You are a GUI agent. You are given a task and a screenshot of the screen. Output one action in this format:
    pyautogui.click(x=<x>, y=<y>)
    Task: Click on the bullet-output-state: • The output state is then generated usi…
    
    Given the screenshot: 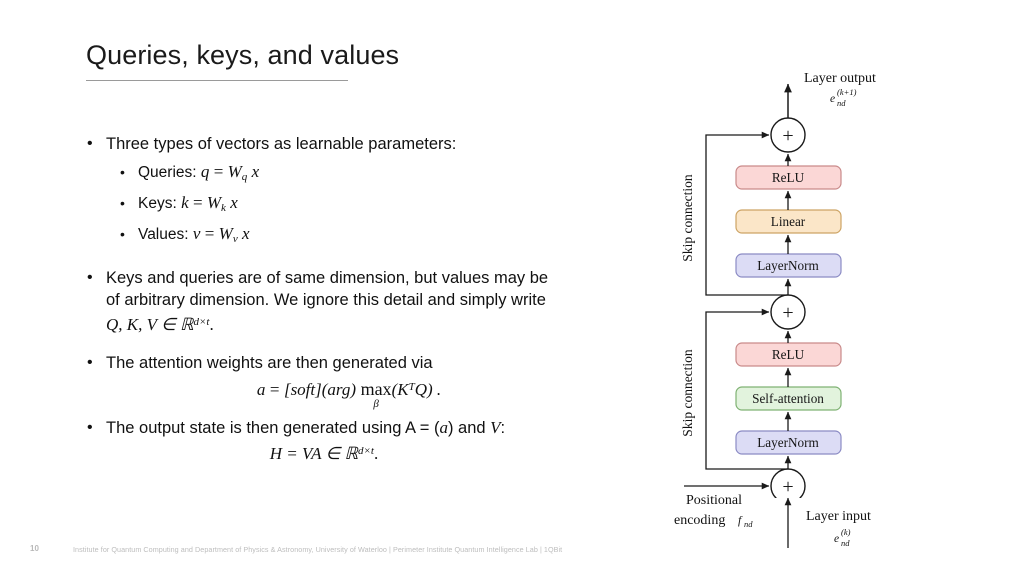 What is the action you would take?
    pyautogui.click(x=372, y=441)
    